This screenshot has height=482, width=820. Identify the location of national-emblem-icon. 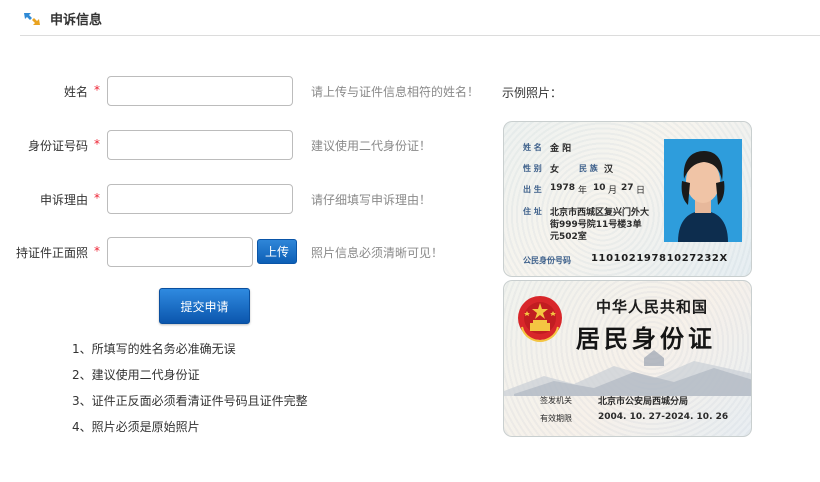
(540, 319).